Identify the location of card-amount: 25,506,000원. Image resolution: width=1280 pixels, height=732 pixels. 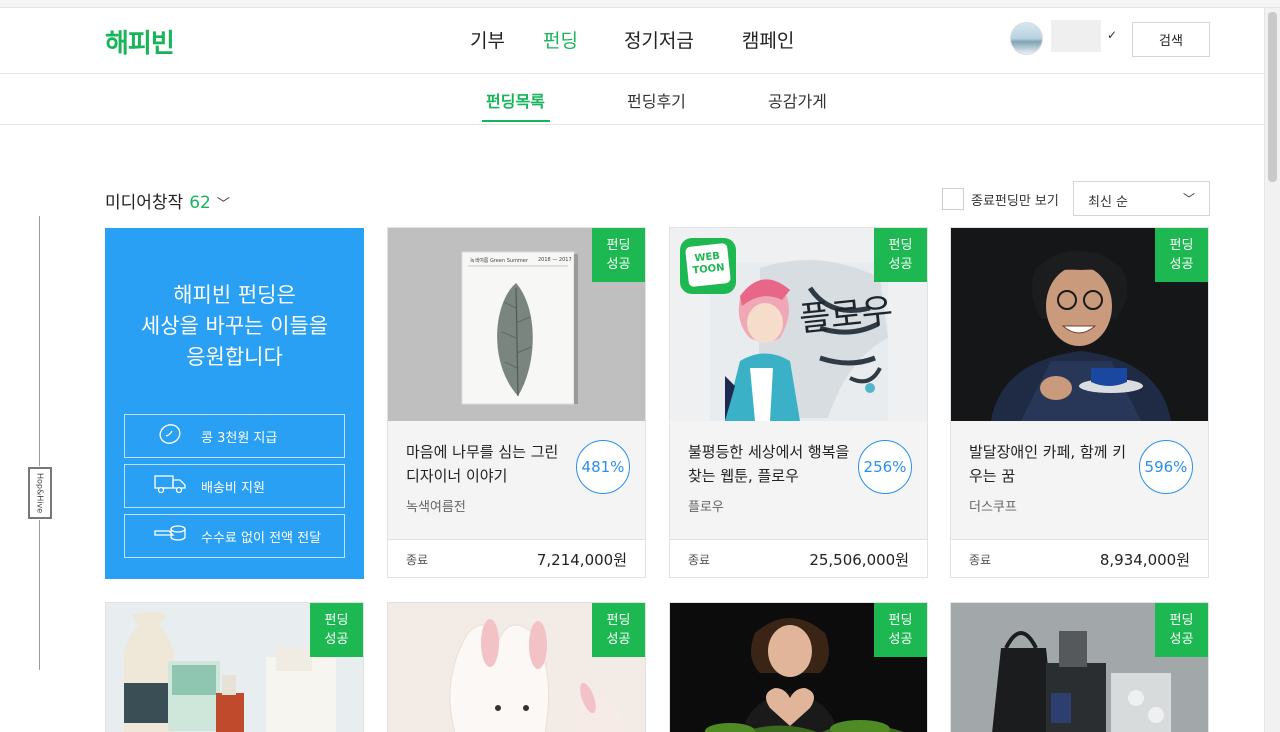
(859, 560).